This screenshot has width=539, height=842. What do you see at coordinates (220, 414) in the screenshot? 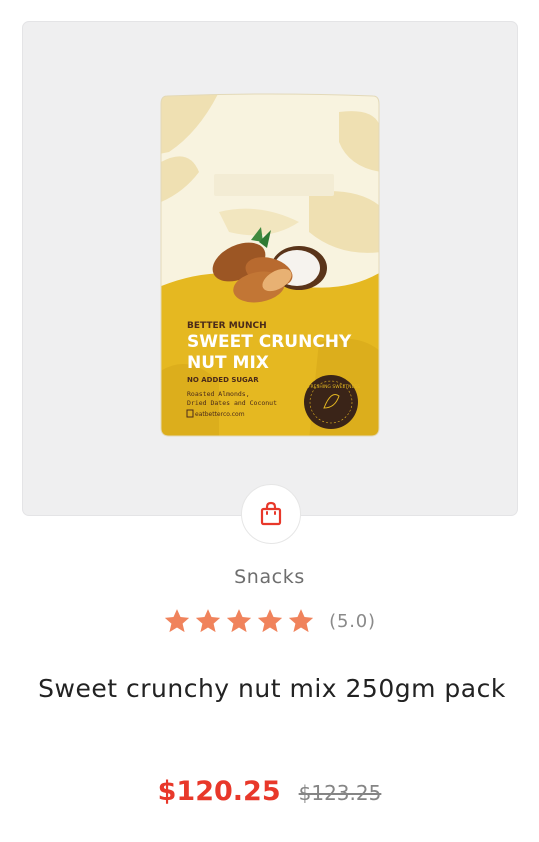
I see `pouch-website-text: eatbetterco.com` at bounding box center [220, 414].